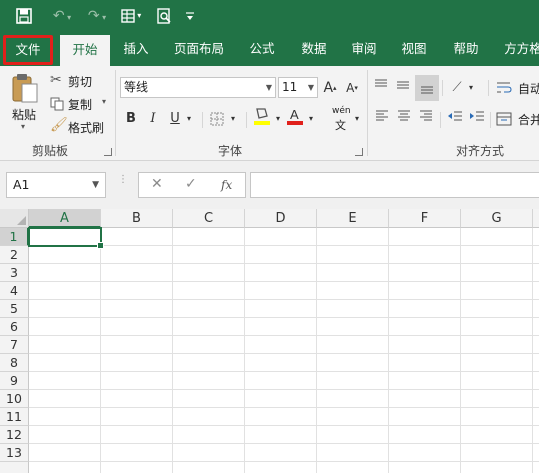 This screenshot has height=473, width=539. Describe the element at coordinates (330, 88) in the screenshot. I see `increase-font-size-icon: A▴` at that location.